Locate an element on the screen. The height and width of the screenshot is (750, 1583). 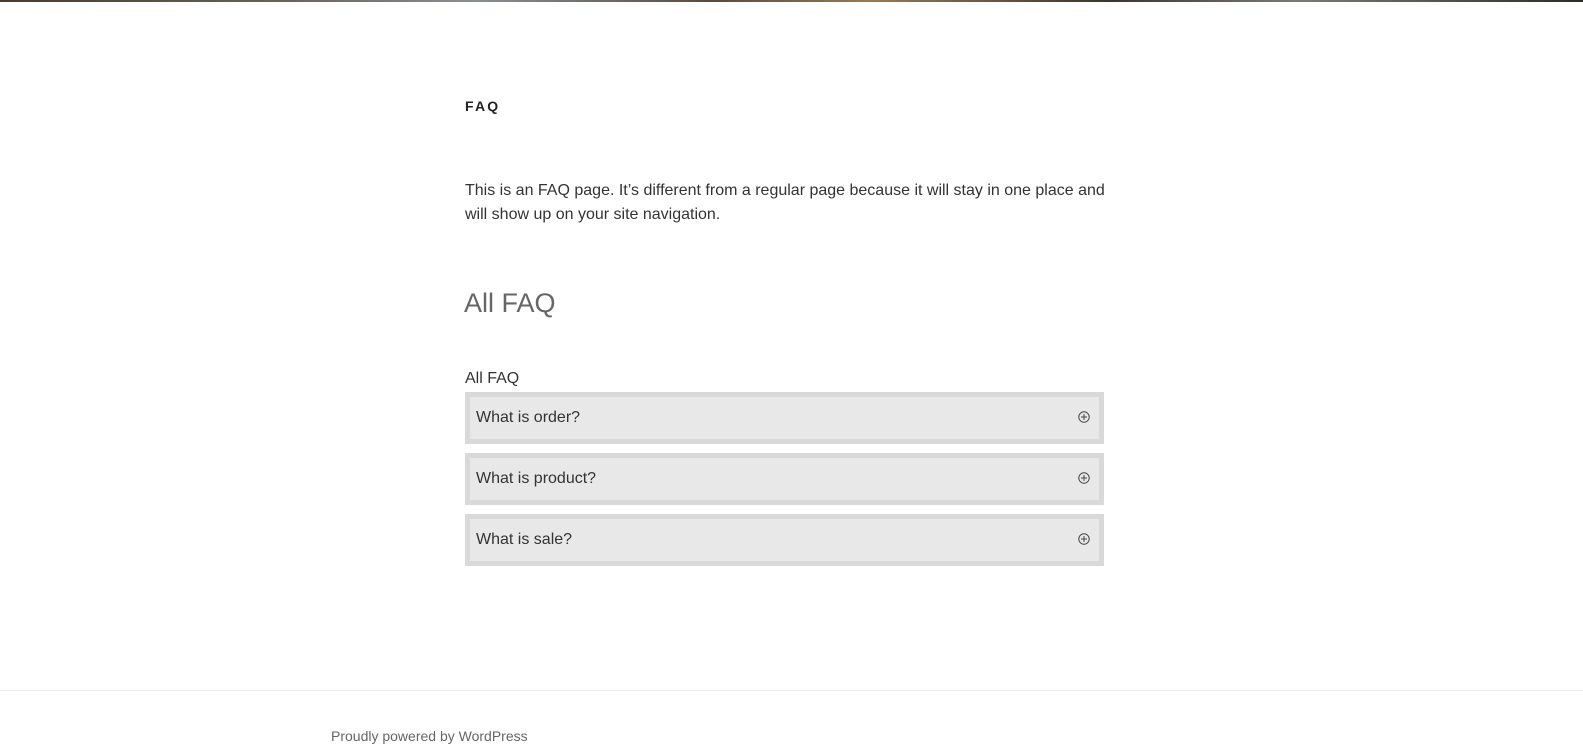
faq-question: What is order? is located at coordinates (528, 417).